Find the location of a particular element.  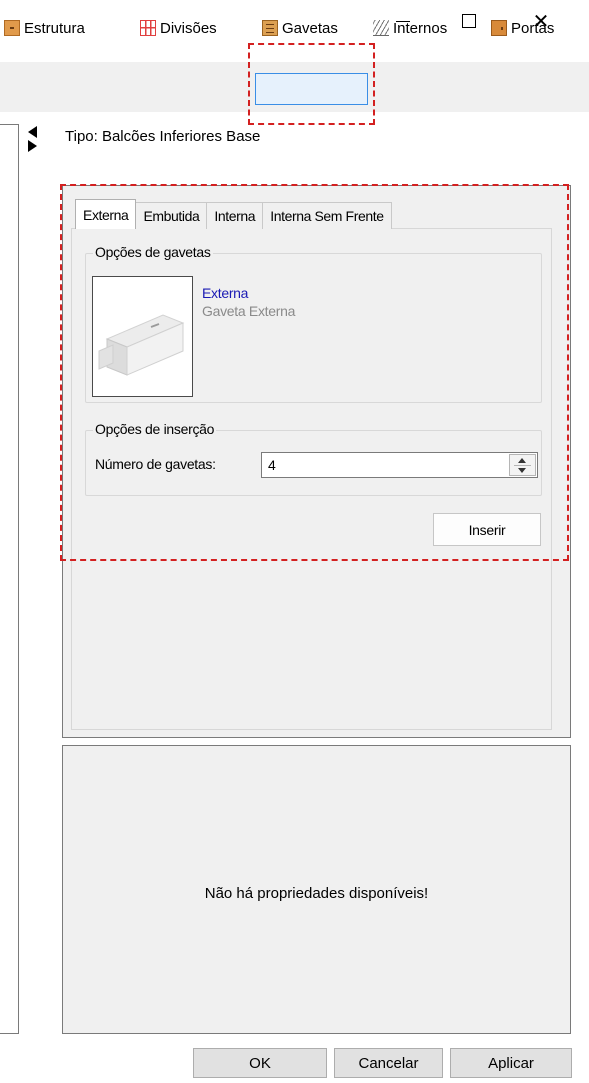

maximize-icon is located at coordinates (469, 21).